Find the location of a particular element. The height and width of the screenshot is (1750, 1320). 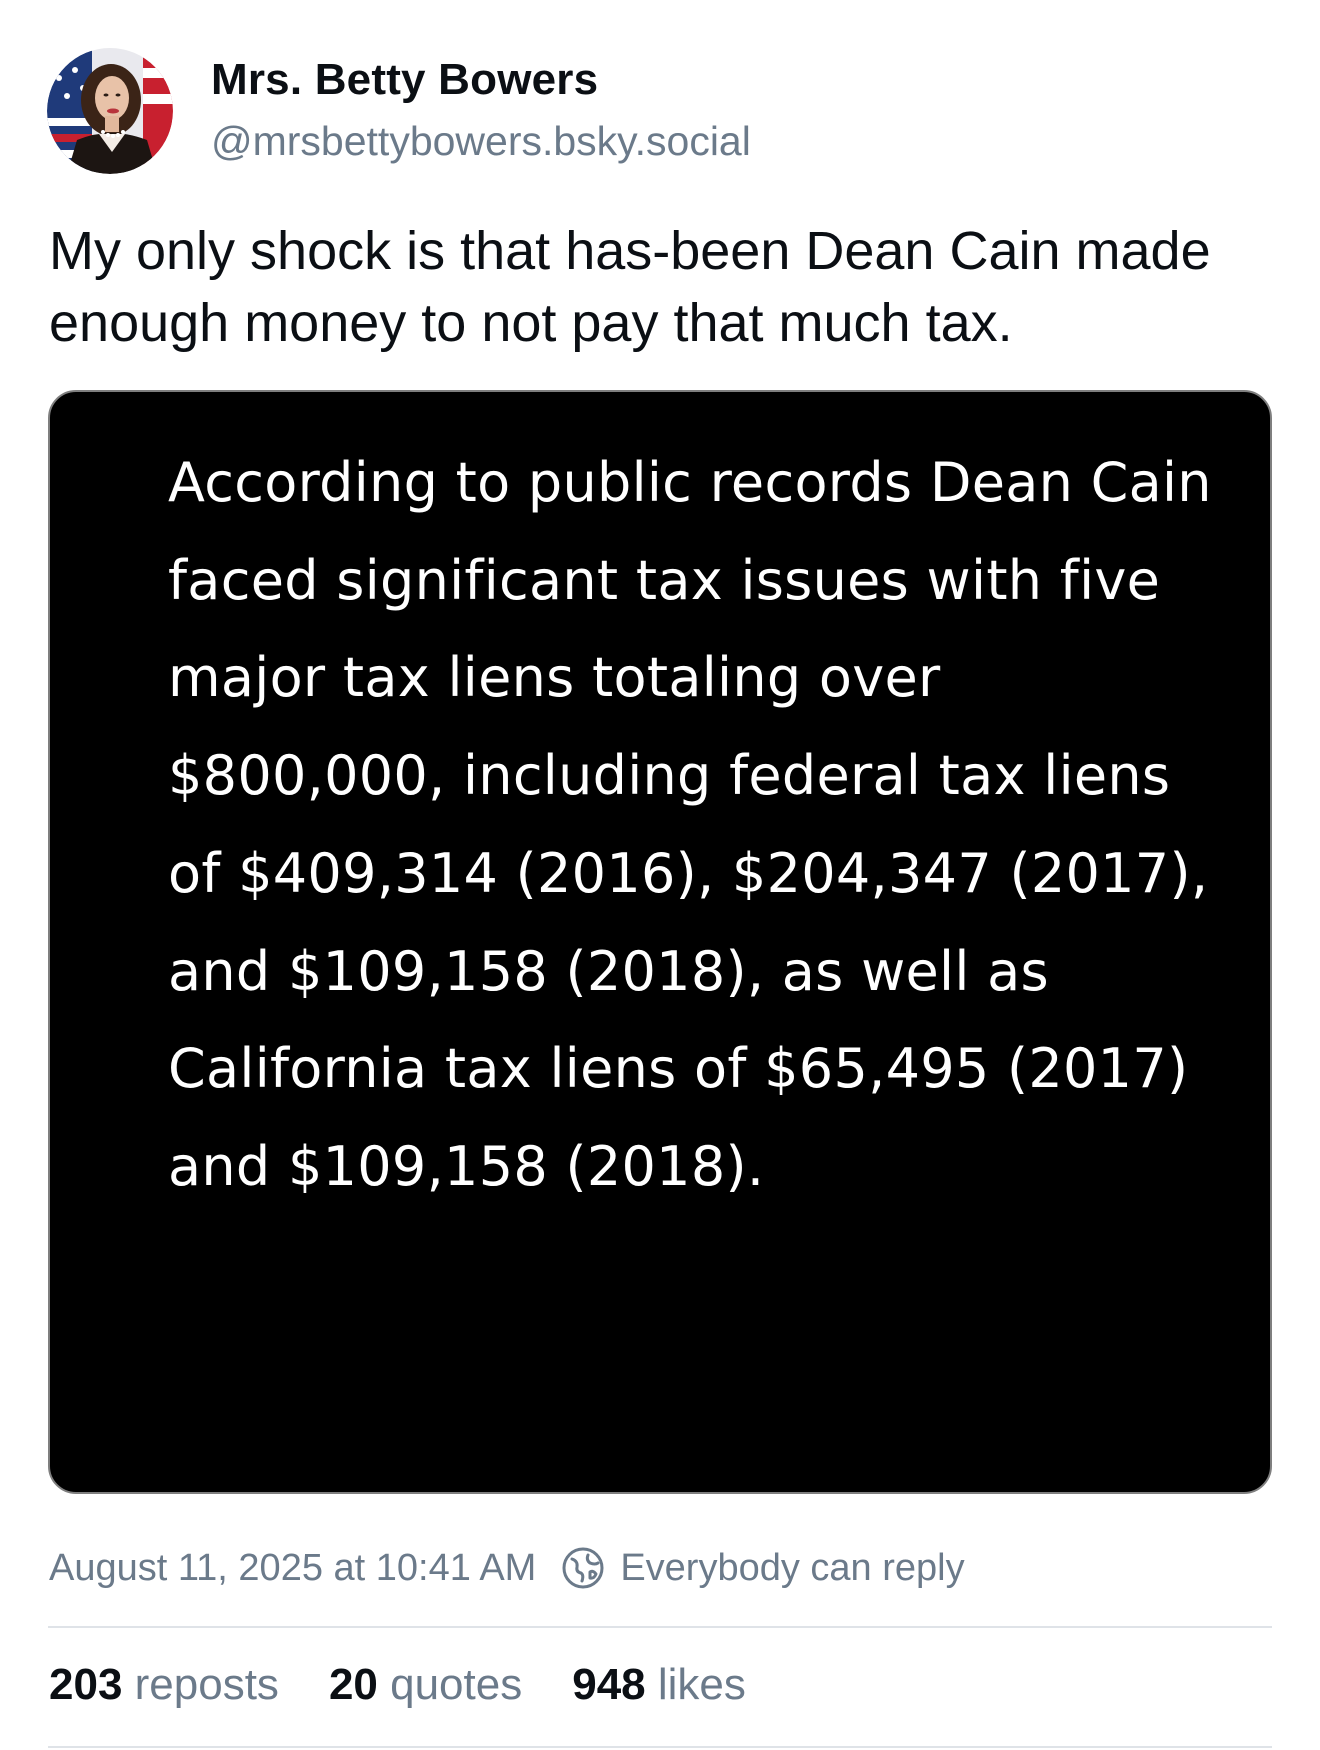

reposts-label: reposts is located at coordinates (206, 1684).